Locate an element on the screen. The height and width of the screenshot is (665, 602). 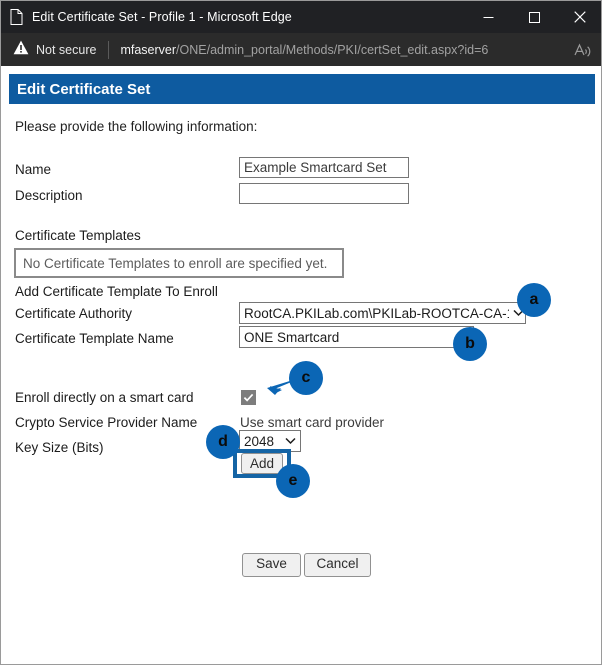
crypto-provider-label: Crypto Service Provider Name is located at coordinates (106, 422).